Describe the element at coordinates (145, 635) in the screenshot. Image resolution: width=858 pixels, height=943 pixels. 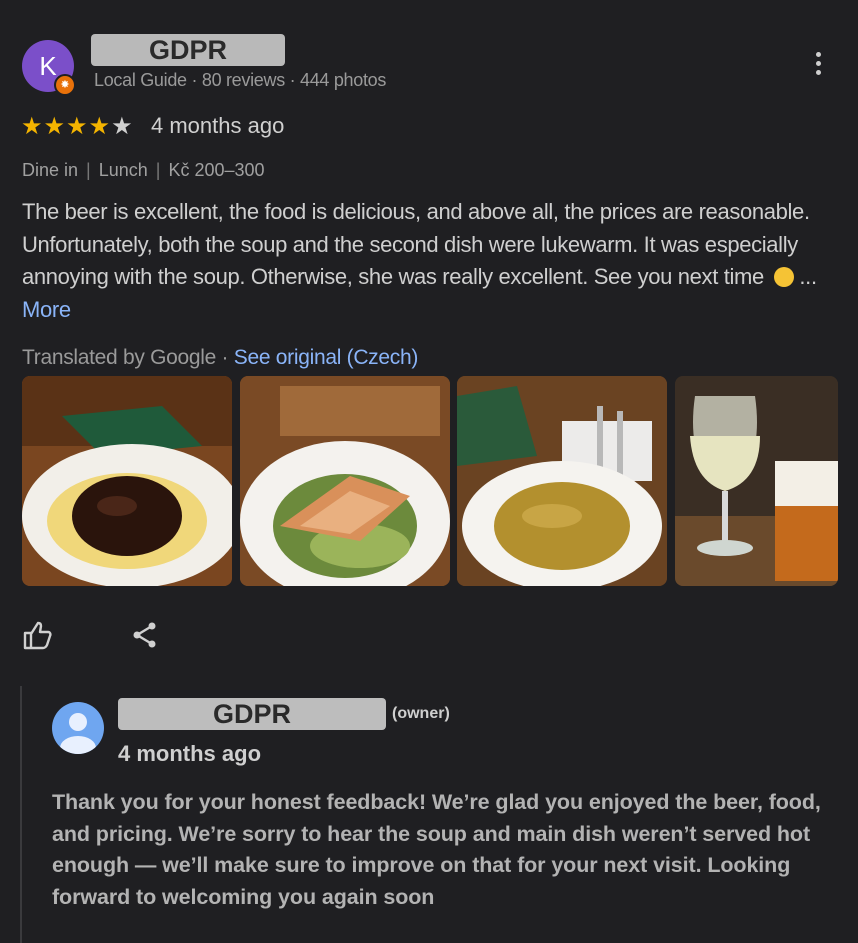
I see `share-icon` at that location.